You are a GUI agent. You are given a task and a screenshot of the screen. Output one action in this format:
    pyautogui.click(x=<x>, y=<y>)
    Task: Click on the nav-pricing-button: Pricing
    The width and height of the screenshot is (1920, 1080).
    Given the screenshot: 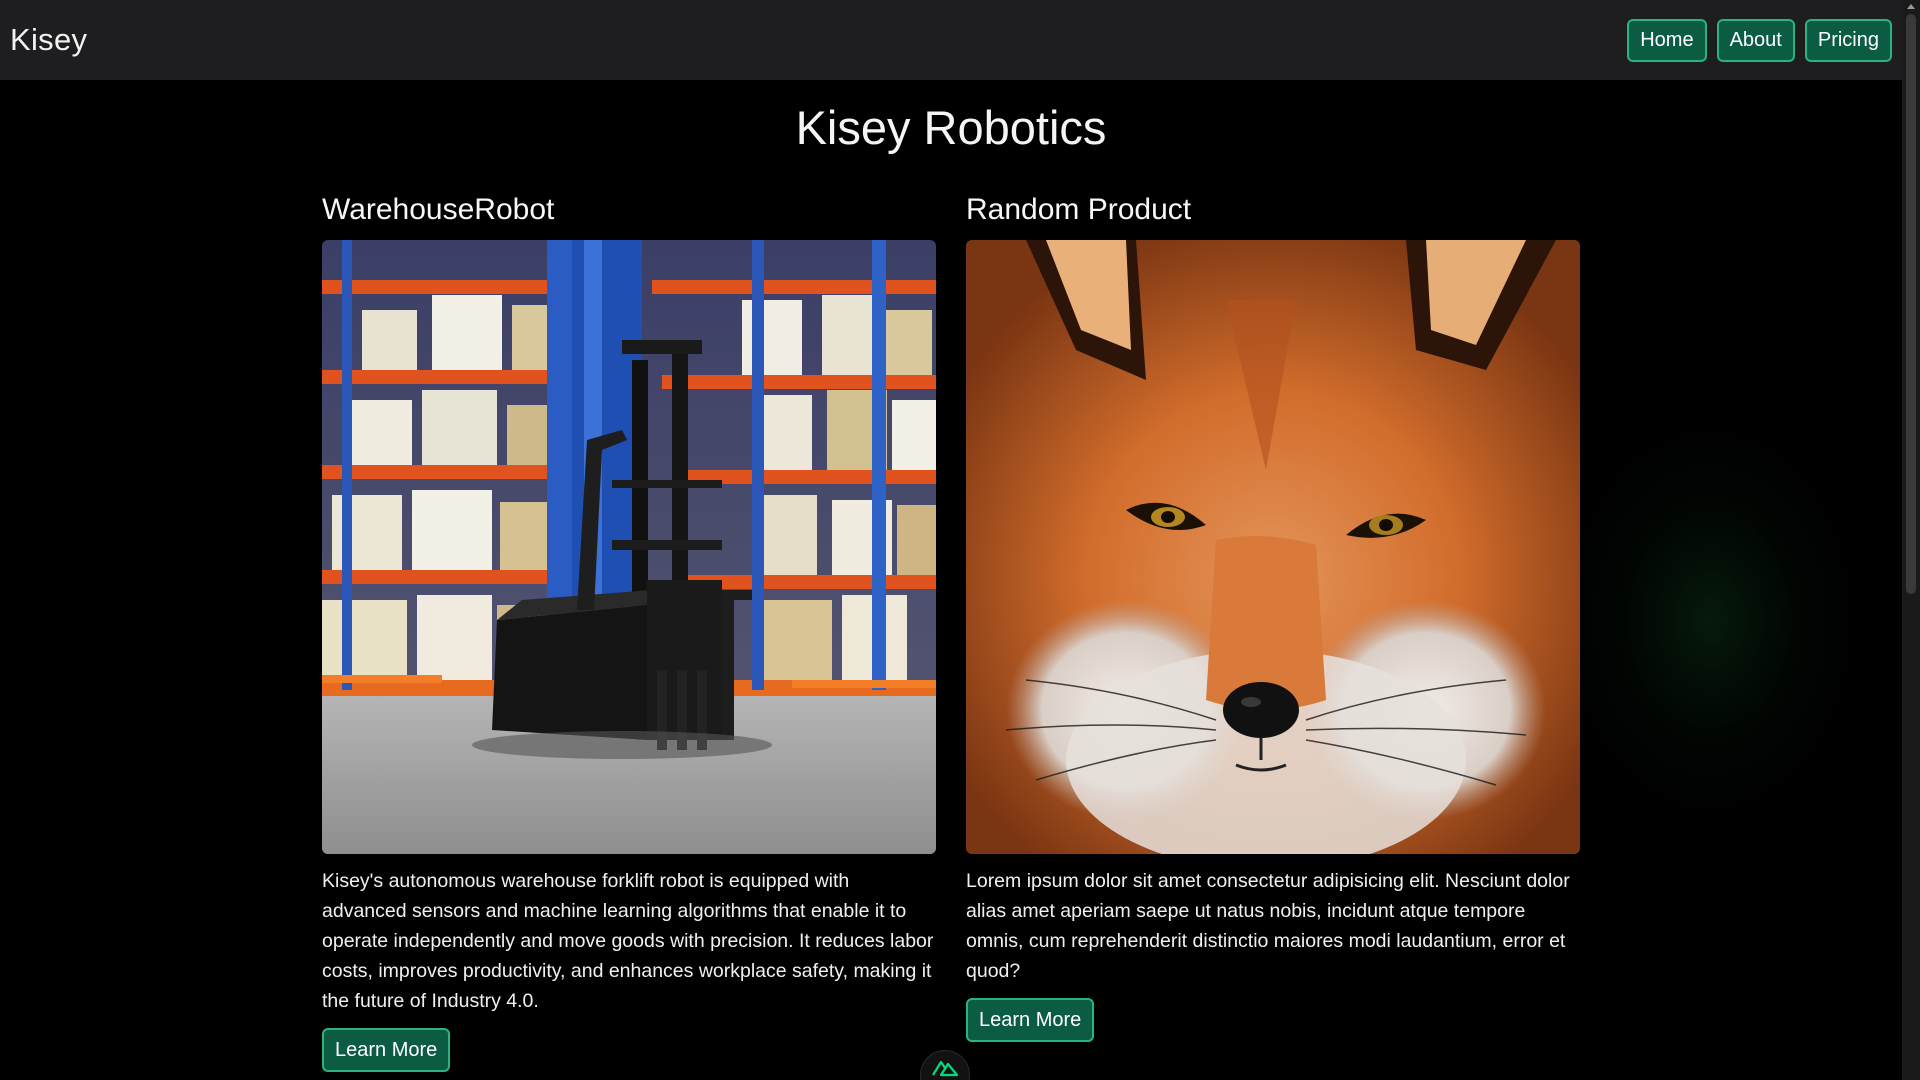 What is the action you would take?
    pyautogui.click(x=1848, y=40)
    